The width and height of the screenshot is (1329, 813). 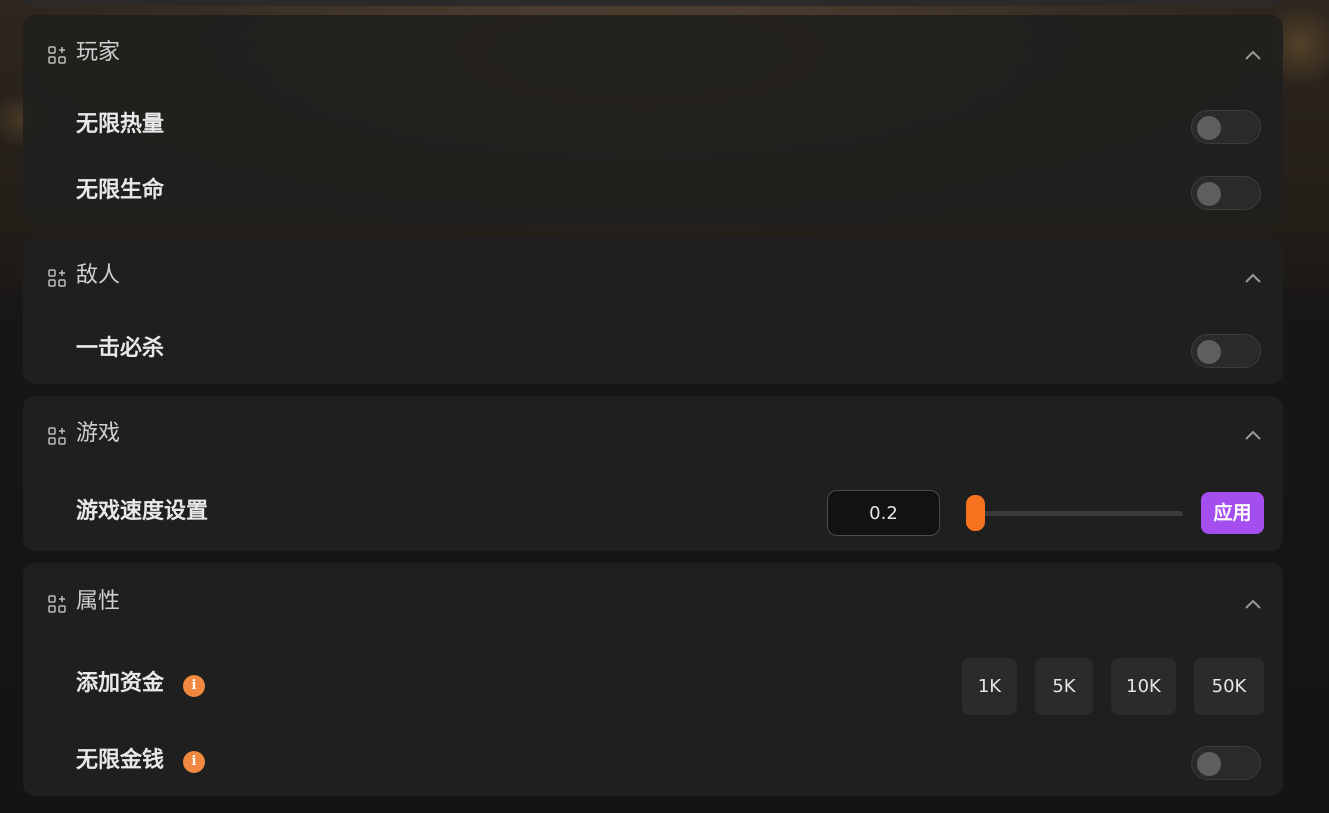 What do you see at coordinates (98, 433) in the screenshot?
I see `section-title: 游戏` at bounding box center [98, 433].